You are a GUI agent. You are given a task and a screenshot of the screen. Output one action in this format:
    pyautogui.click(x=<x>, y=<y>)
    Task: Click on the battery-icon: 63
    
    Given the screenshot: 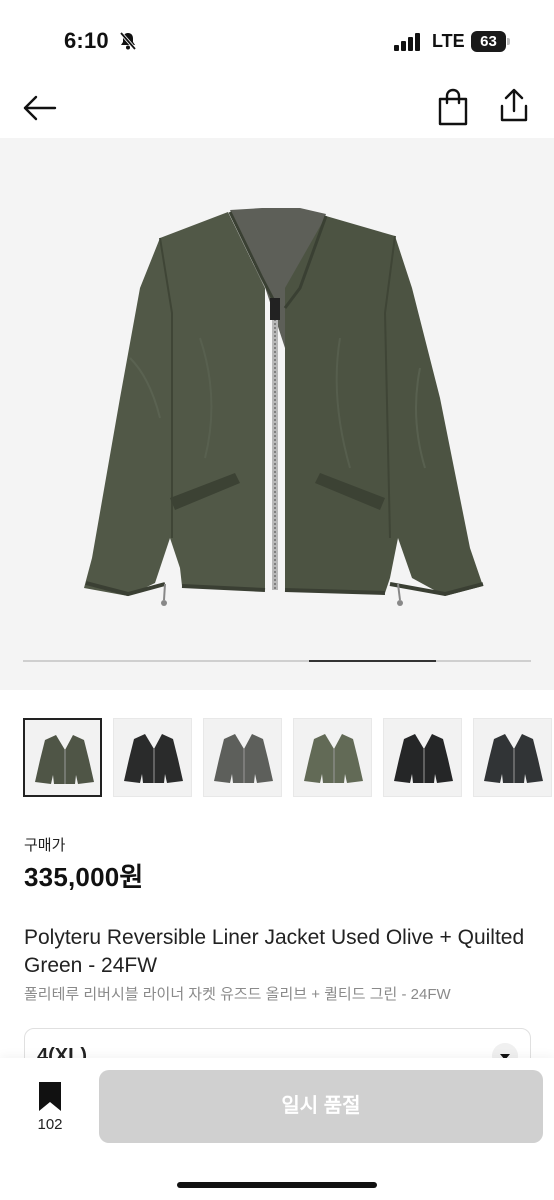 What is the action you would take?
    pyautogui.click(x=491, y=41)
    